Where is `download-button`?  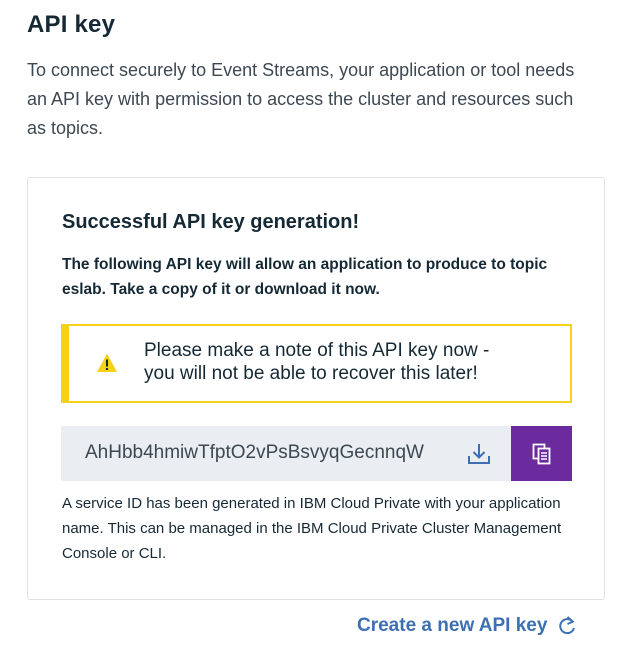 download-button is located at coordinates (479, 454).